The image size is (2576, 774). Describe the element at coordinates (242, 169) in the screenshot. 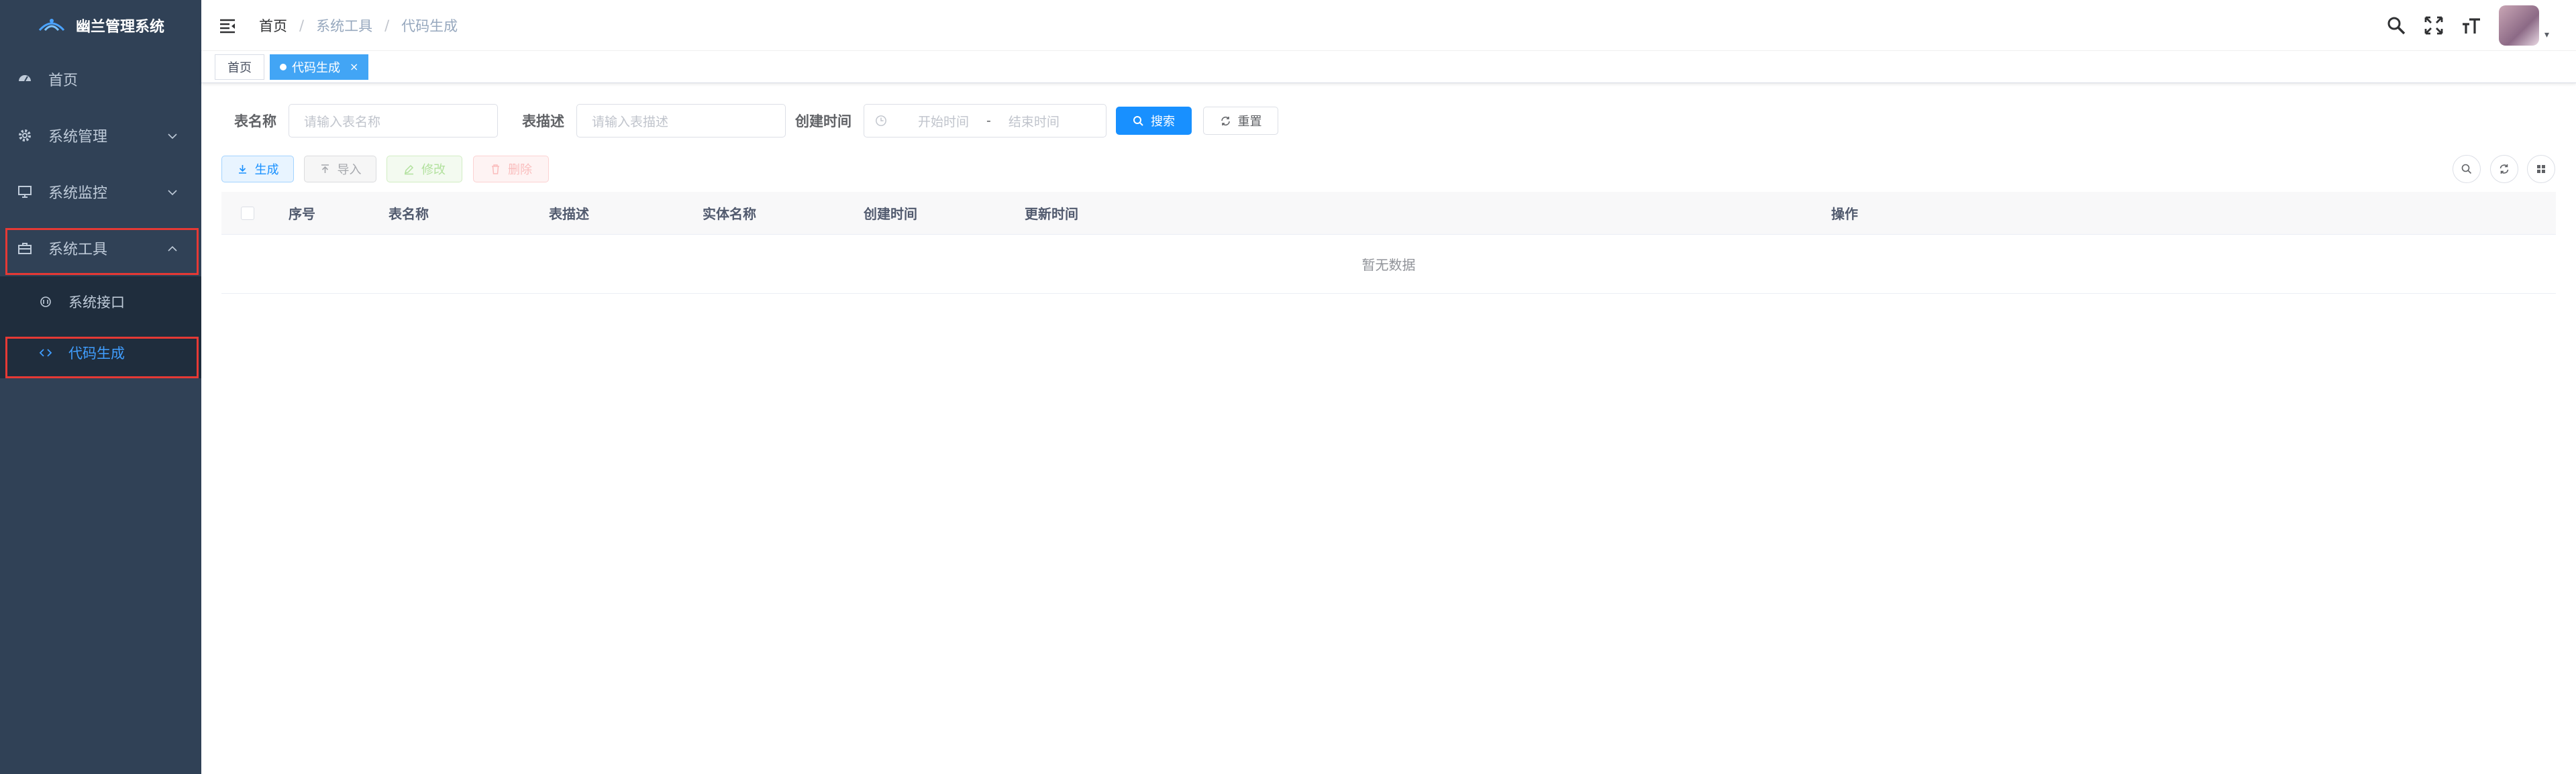

I see `download-icon` at that location.